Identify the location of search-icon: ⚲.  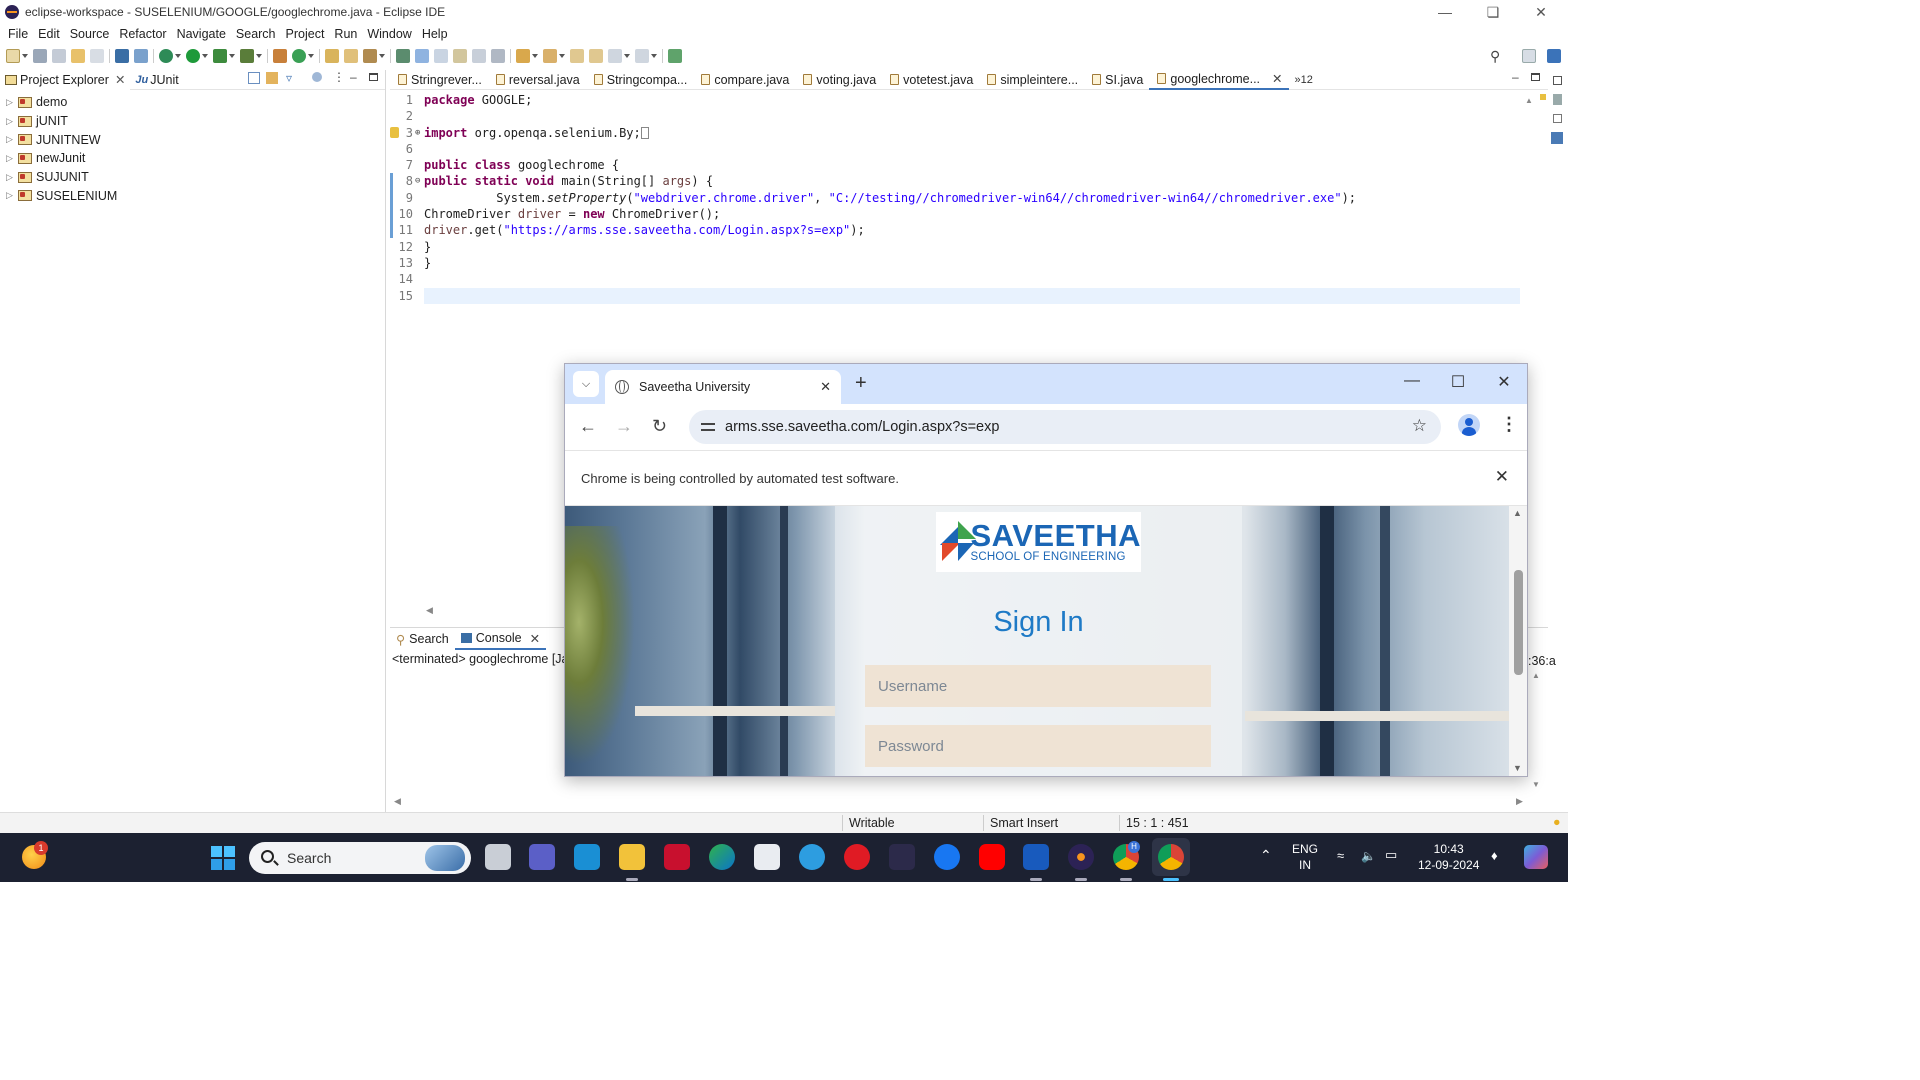
(1495, 56).